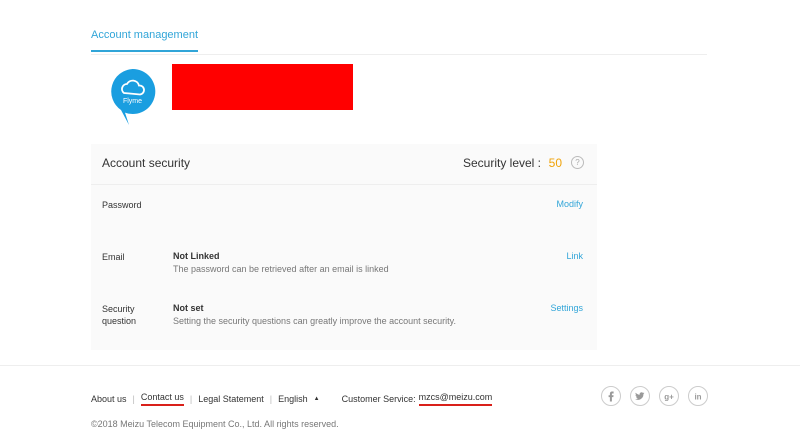 This screenshot has width=800, height=437. What do you see at coordinates (122, 205) in the screenshot?
I see `row-label: Password` at bounding box center [122, 205].